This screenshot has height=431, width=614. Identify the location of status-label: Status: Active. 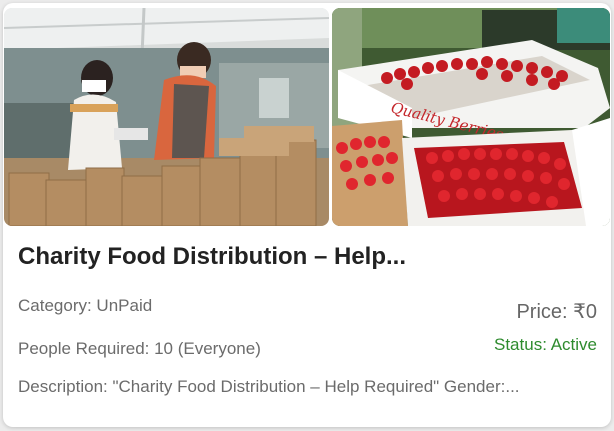
(545, 344).